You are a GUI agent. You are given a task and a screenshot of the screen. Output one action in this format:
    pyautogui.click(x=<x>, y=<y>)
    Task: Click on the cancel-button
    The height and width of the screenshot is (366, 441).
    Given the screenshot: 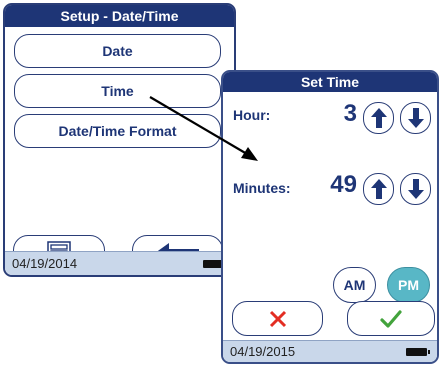 What is the action you would take?
    pyautogui.click(x=277, y=318)
    